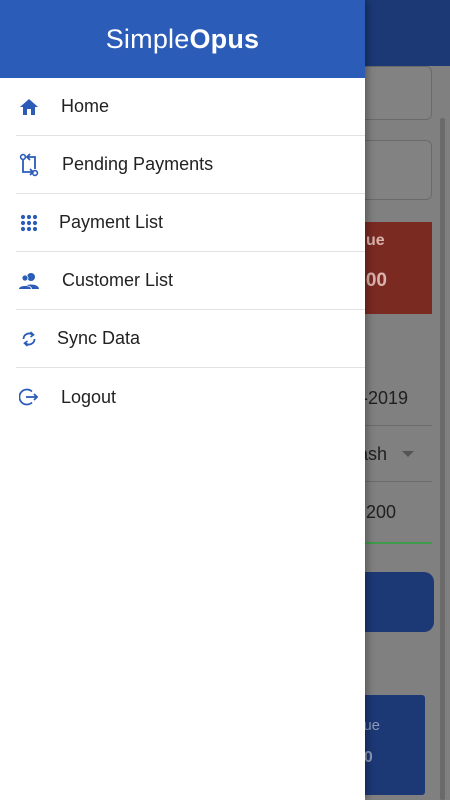 The width and height of the screenshot is (450, 800). I want to click on menu-item-pending-payments: Pending Payments, so click(190, 165).